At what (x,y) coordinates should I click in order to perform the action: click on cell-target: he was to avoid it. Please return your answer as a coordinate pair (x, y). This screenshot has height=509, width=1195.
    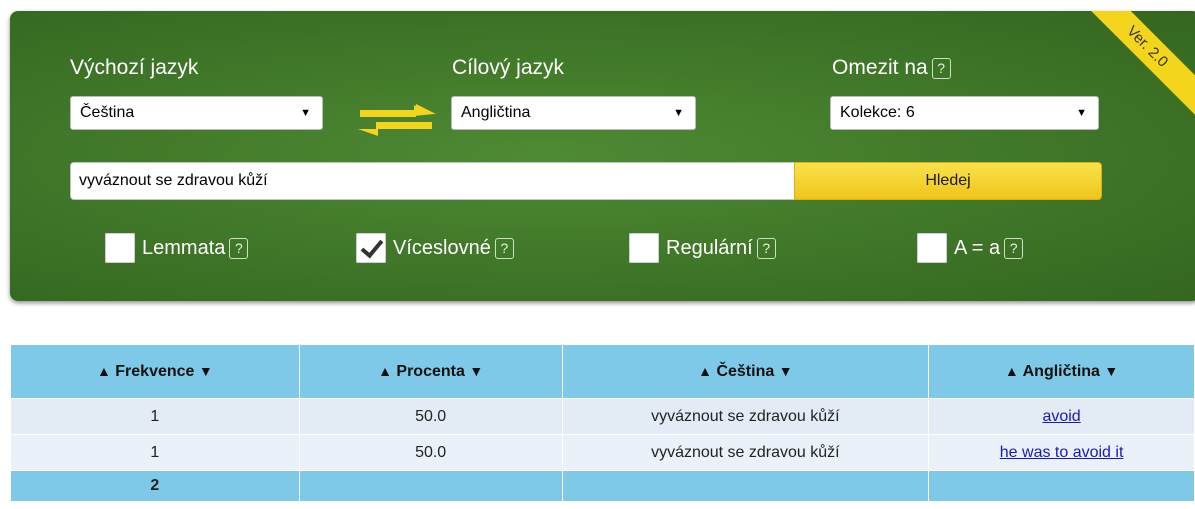
    Looking at the image, I should click on (1061, 452).